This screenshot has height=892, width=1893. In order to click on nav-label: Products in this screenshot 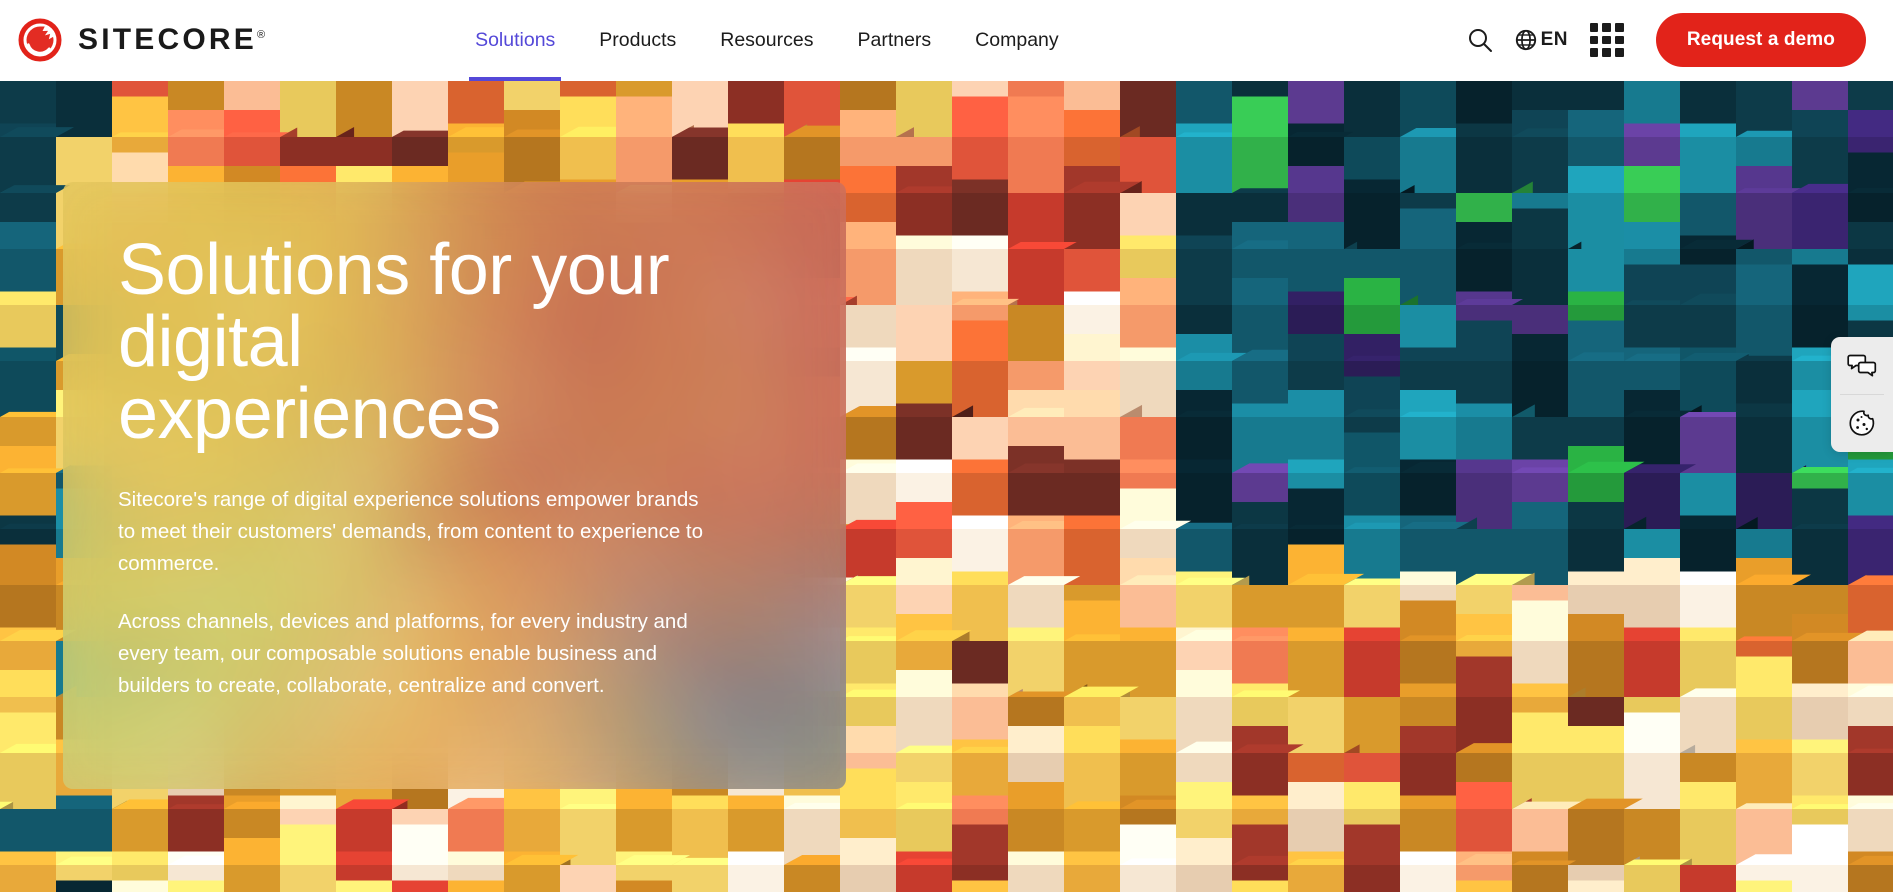, I will do `click(638, 39)`.